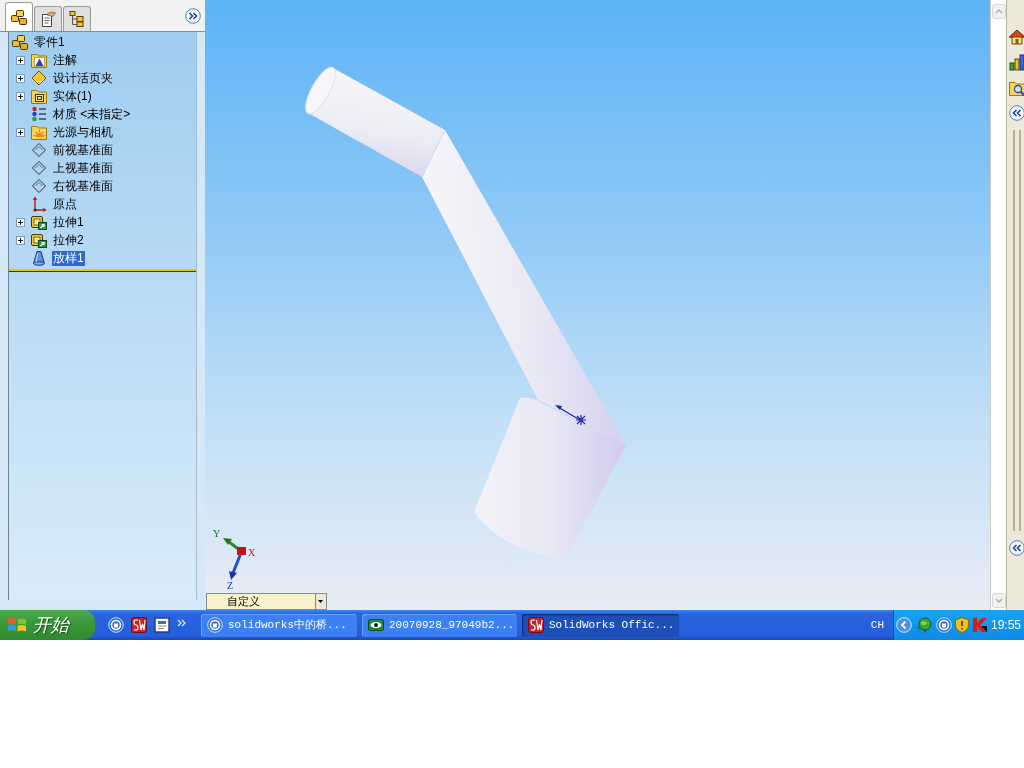 The width and height of the screenshot is (1024, 768). What do you see at coordinates (252, 552) in the screenshot?
I see `axis-label: X` at bounding box center [252, 552].